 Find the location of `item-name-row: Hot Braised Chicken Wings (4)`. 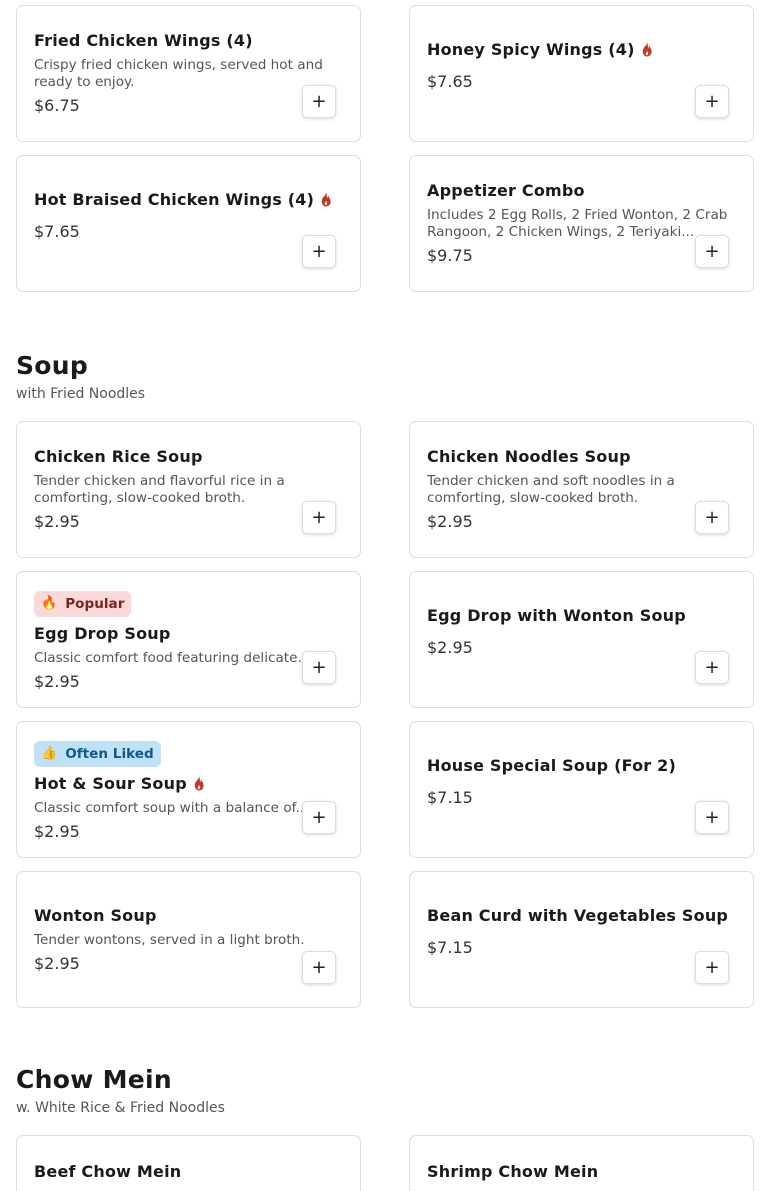

item-name-row: Hot Braised Chicken Wings (4) is located at coordinates (188, 200).